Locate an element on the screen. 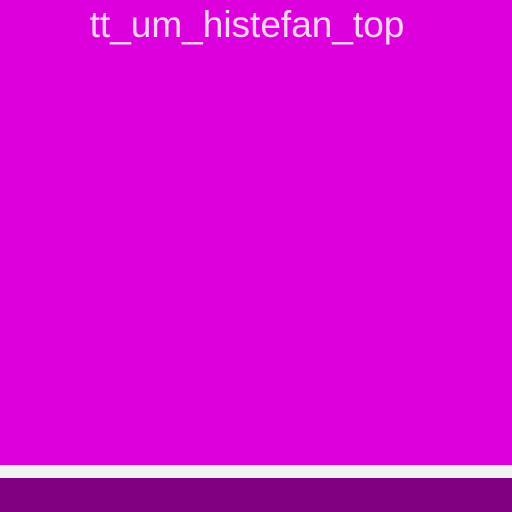 The width and height of the screenshot is (512, 512). screen-title: tt_um_histefan_top is located at coordinates (247, 24).